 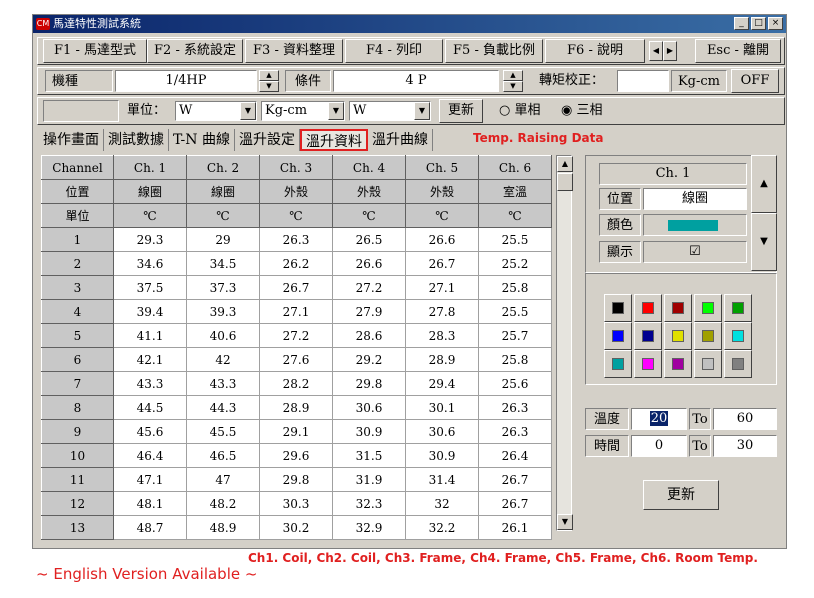 What do you see at coordinates (136, 140) in the screenshot?
I see `tab-test-data: 測試數據` at bounding box center [136, 140].